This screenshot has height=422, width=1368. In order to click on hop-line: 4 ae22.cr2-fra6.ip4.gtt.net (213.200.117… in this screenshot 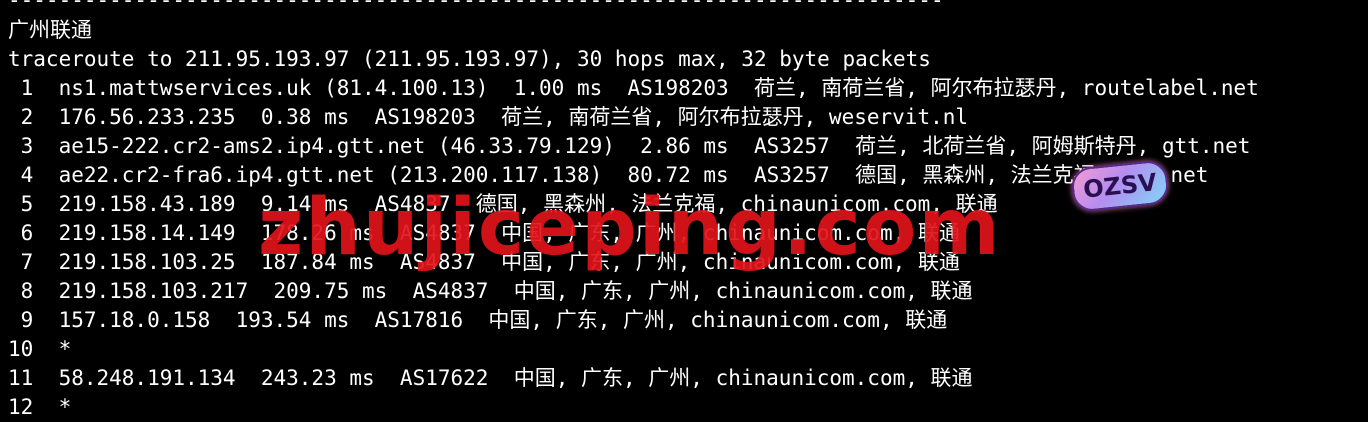, I will do `click(608, 175)`.